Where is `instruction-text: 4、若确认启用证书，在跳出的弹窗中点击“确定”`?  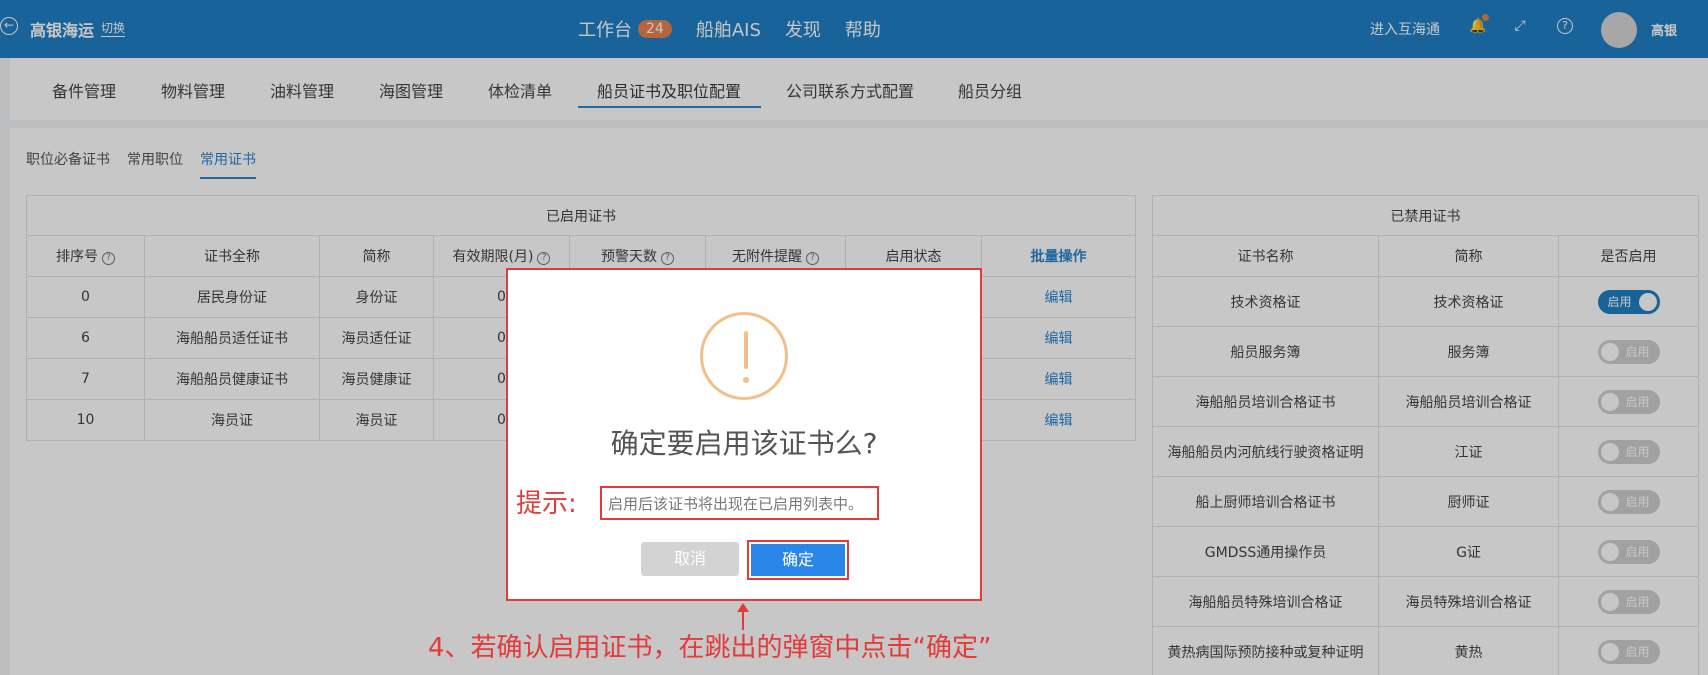
instruction-text: 4、若确认启用证书，在跳出的弹窗中点击“确定” is located at coordinates (710, 648).